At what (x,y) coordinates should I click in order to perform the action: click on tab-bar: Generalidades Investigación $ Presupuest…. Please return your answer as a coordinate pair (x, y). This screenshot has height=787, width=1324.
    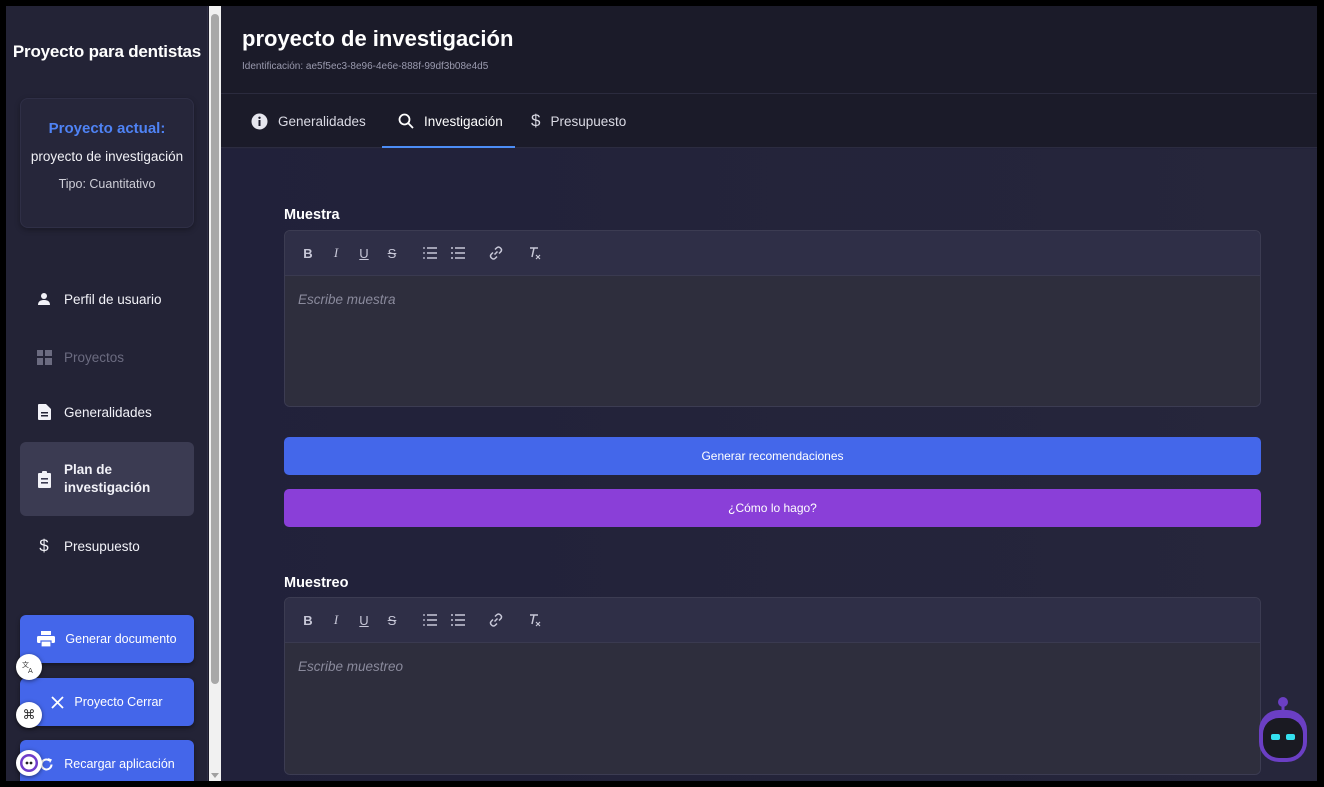
    Looking at the image, I should click on (769, 121).